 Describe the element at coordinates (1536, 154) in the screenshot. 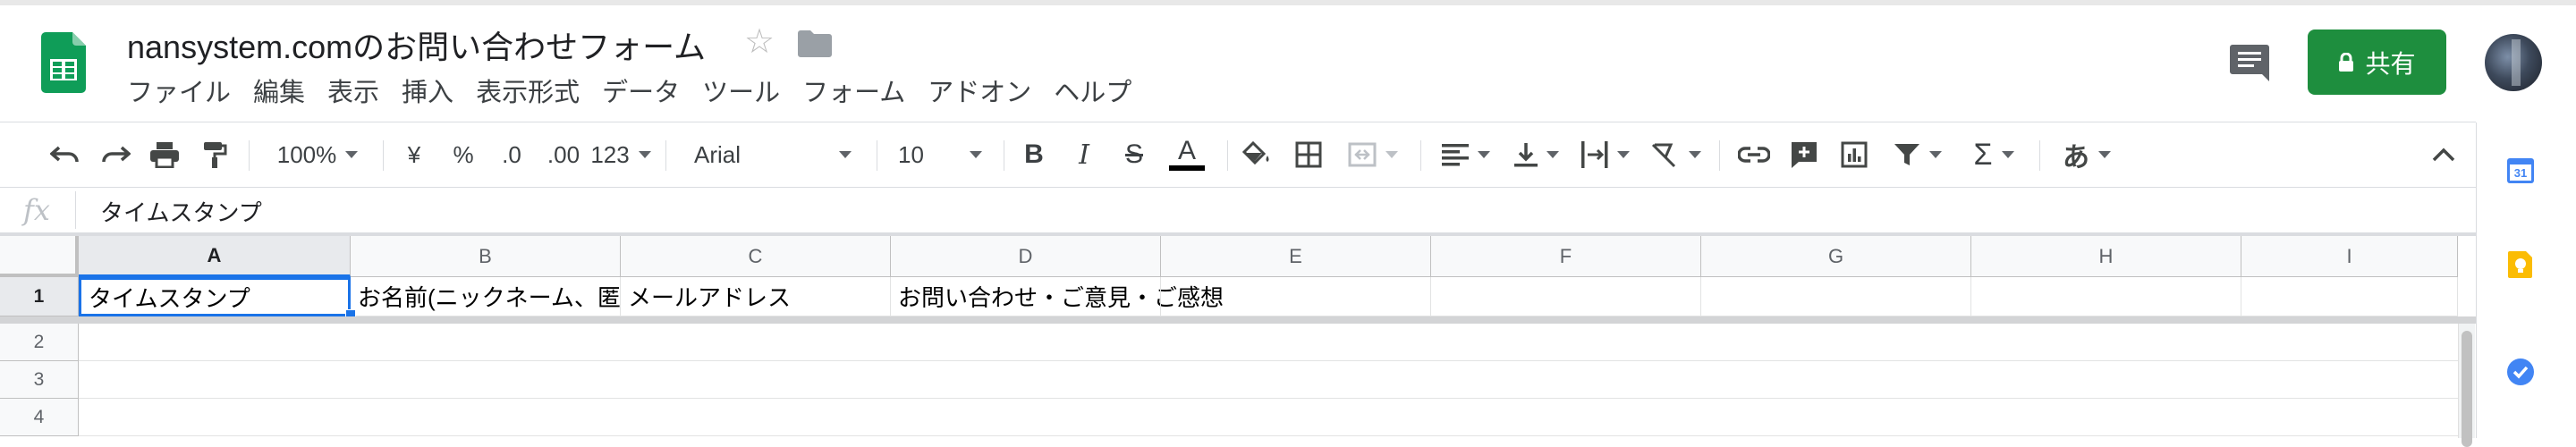

I see `vertical-align-icon` at that location.